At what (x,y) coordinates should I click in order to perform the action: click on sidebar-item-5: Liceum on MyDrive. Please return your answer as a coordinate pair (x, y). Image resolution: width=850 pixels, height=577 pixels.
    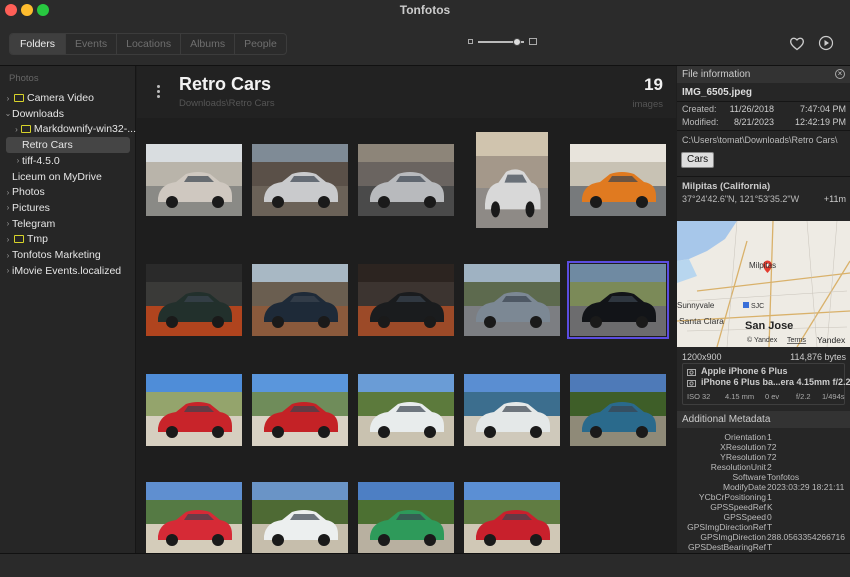
    Looking at the image, I should click on (68, 177).